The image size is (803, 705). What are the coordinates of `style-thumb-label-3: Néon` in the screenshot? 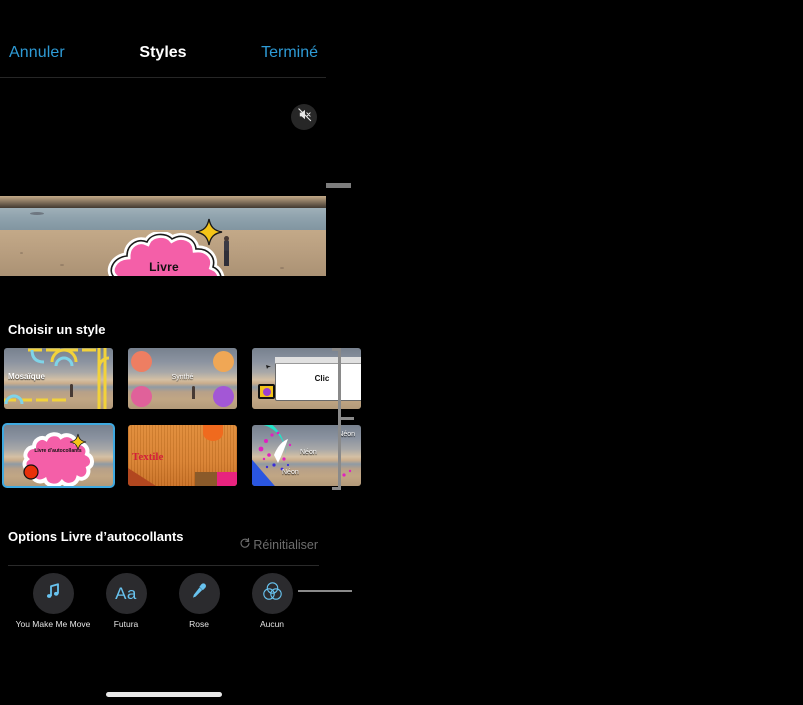 It's located at (290, 472).